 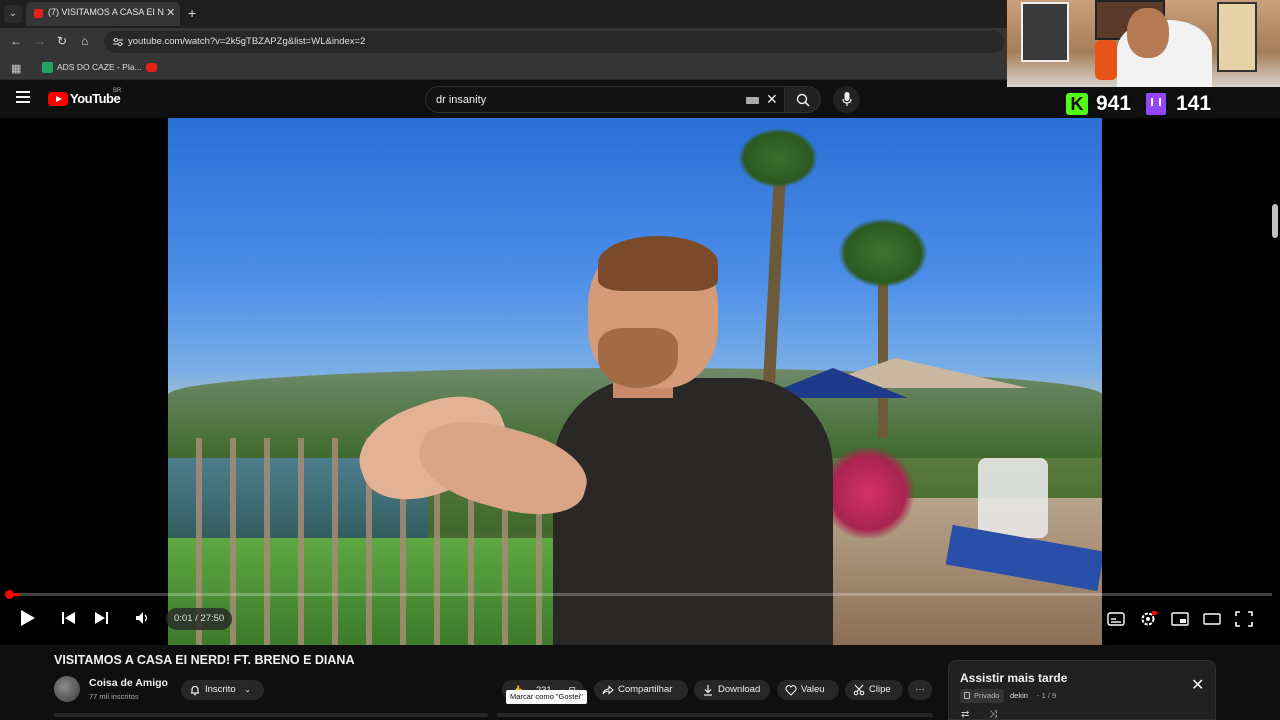 What do you see at coordinates (1114, 103) in the screenshot?
I see `kick-viewer-count: 941` at bounding box center [1114, 103].